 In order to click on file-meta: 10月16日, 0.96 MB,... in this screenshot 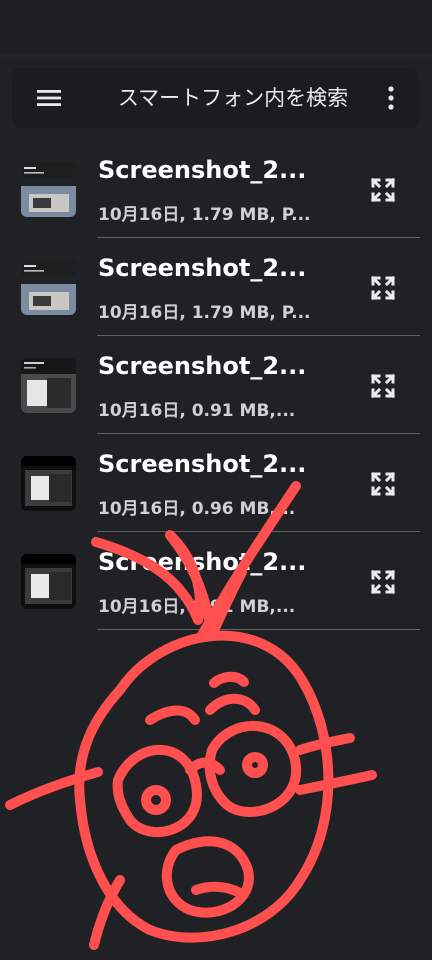, I will do `click(197, 509)`.